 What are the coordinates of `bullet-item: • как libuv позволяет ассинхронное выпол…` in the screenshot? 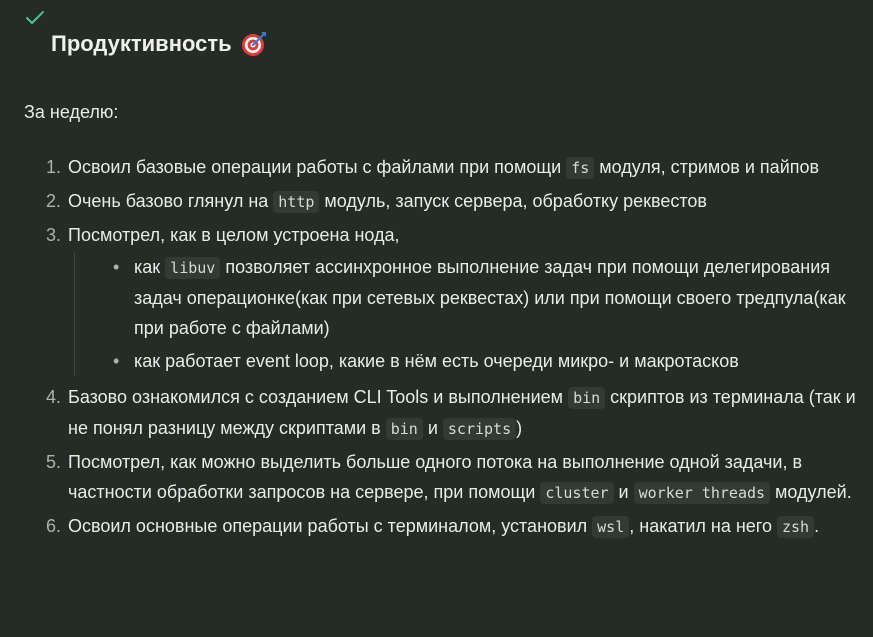 It's located at (485, 297).